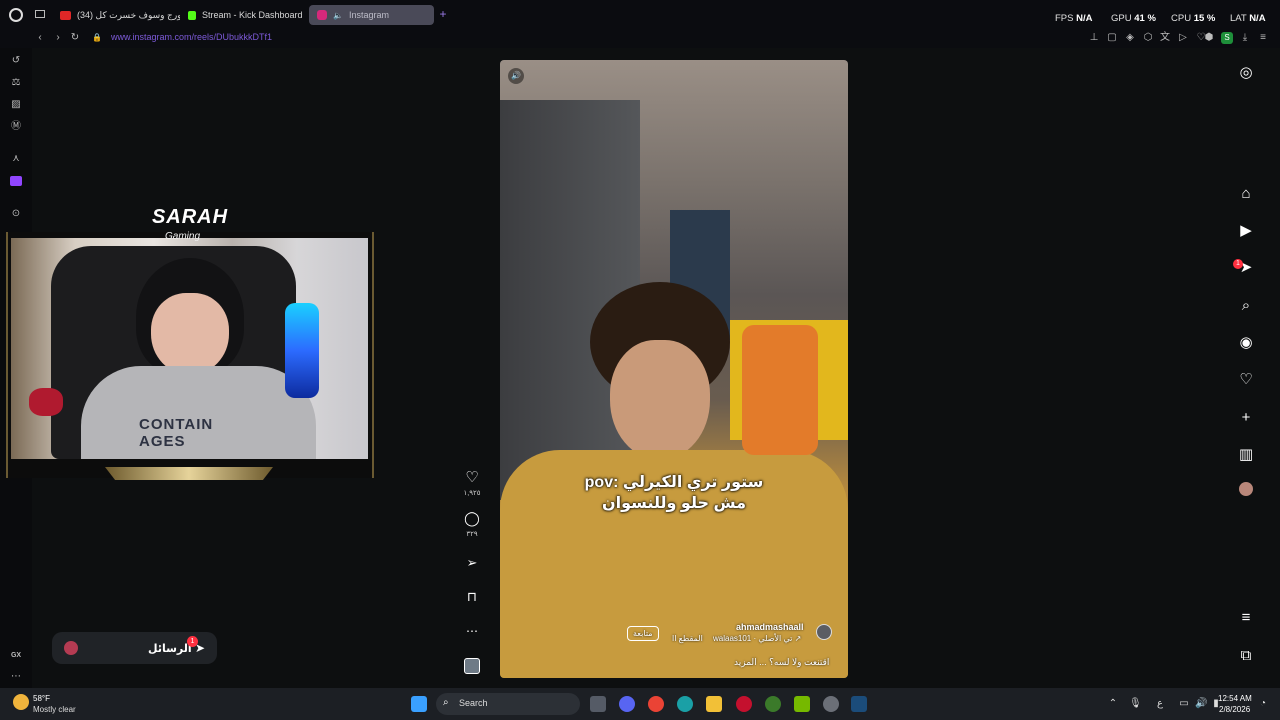  I want to click on arc-icon: ⋏, so click(16, 159).